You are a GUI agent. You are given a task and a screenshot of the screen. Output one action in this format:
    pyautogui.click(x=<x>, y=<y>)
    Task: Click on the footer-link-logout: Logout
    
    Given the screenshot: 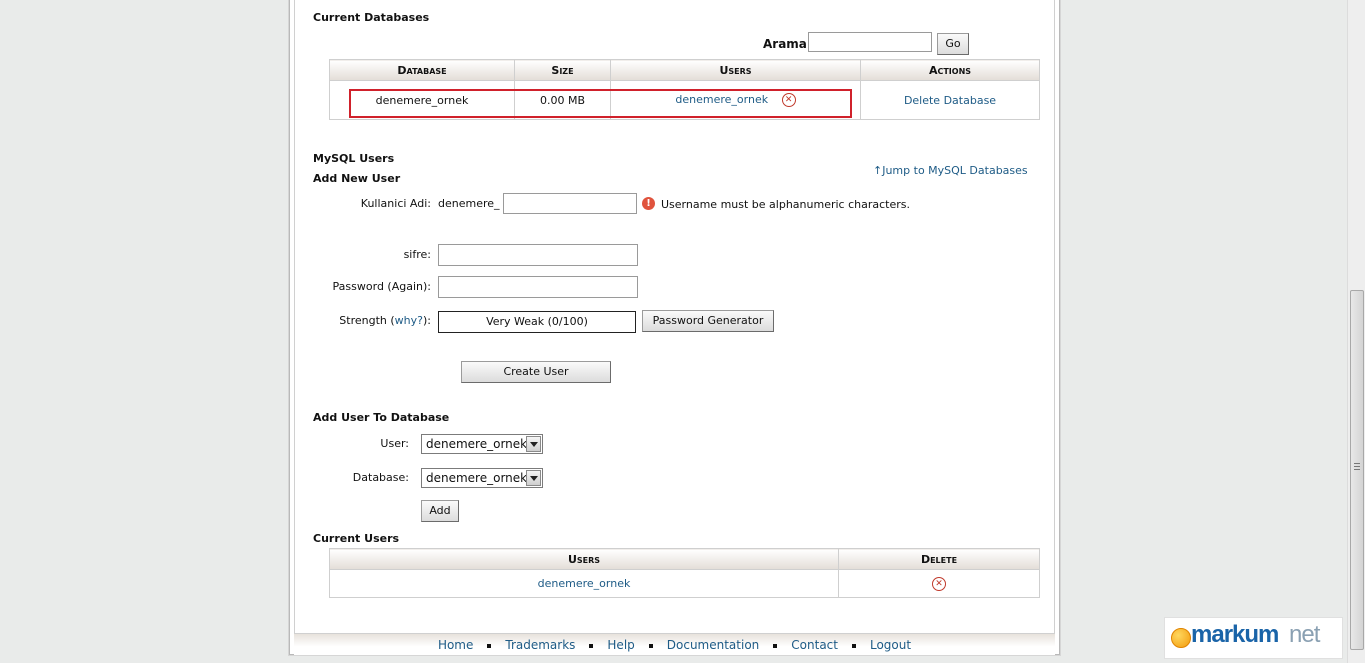 What is the action you would take?
    pyautogui.click(x=890, y=645)
    